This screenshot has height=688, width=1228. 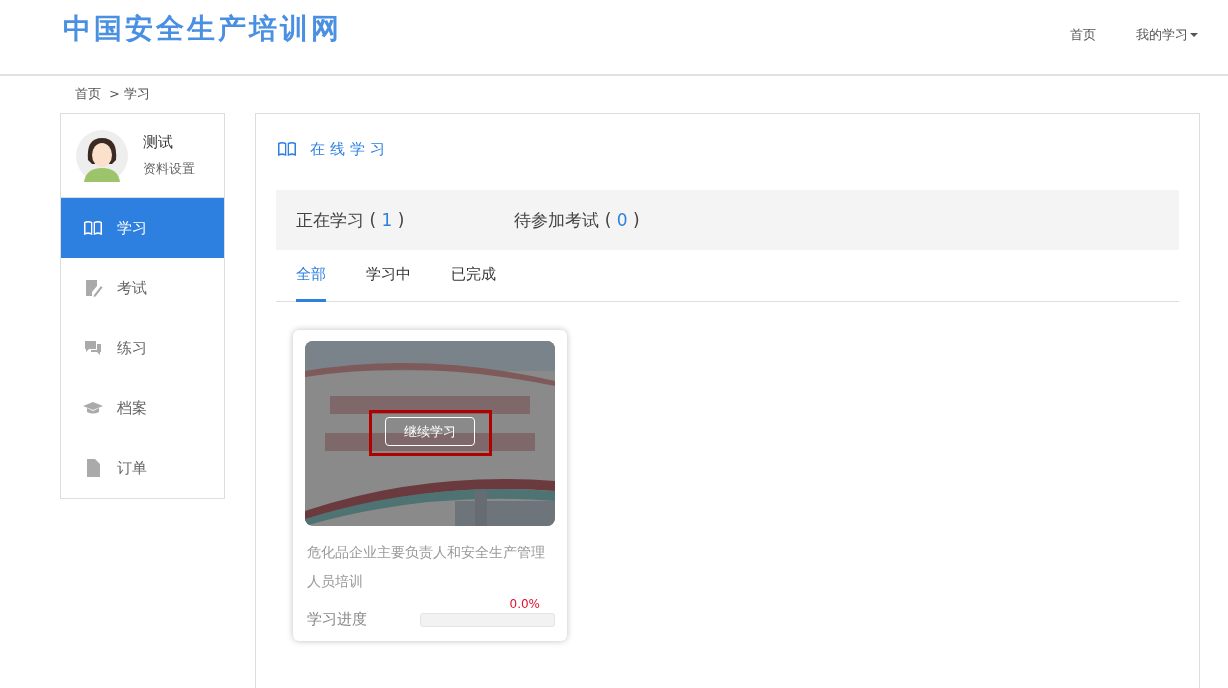 I want to click on sidebar-label: 考试, so click(x=132, y=288).